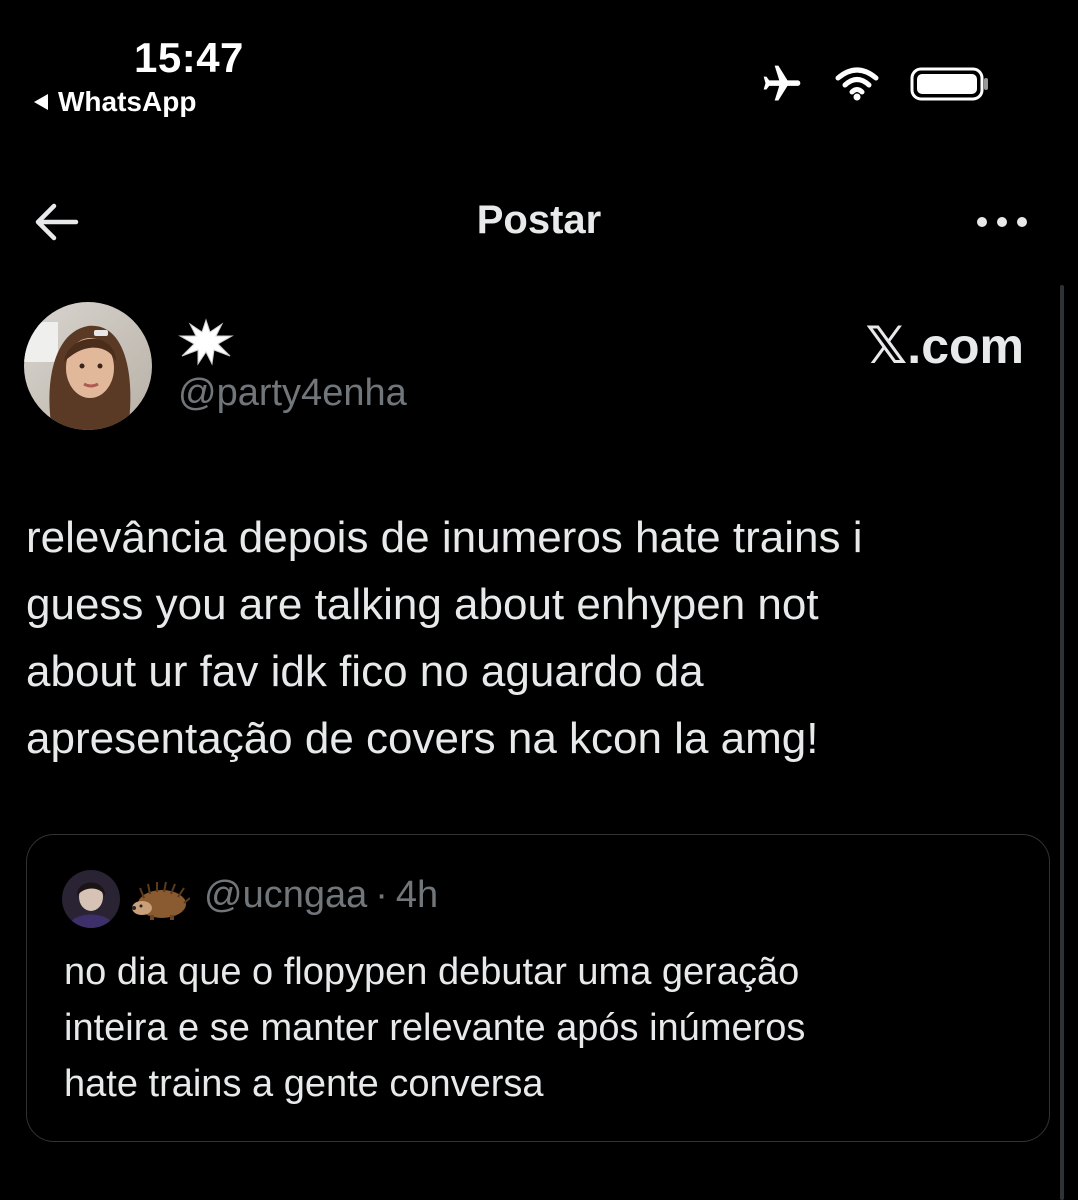 The height and width of the screenshot is (1200, 1078). I want to click on more-dots-icon, so click(1002, 222).